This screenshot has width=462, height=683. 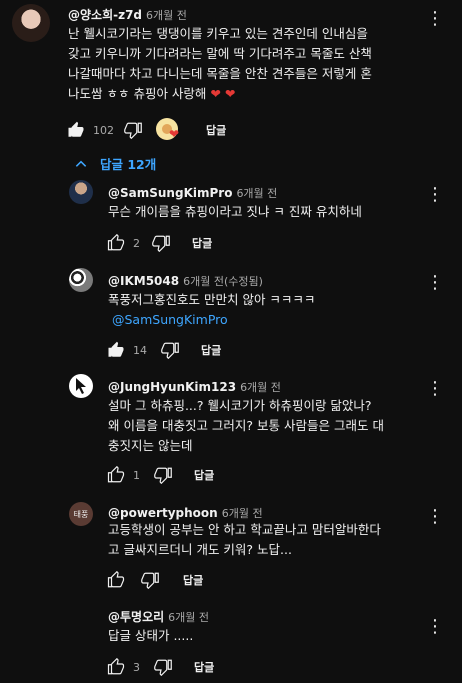 What do you see at coordinates (140, 350) in the screenshot?
I see `like-count: 14` at bounding box center [140, 350].